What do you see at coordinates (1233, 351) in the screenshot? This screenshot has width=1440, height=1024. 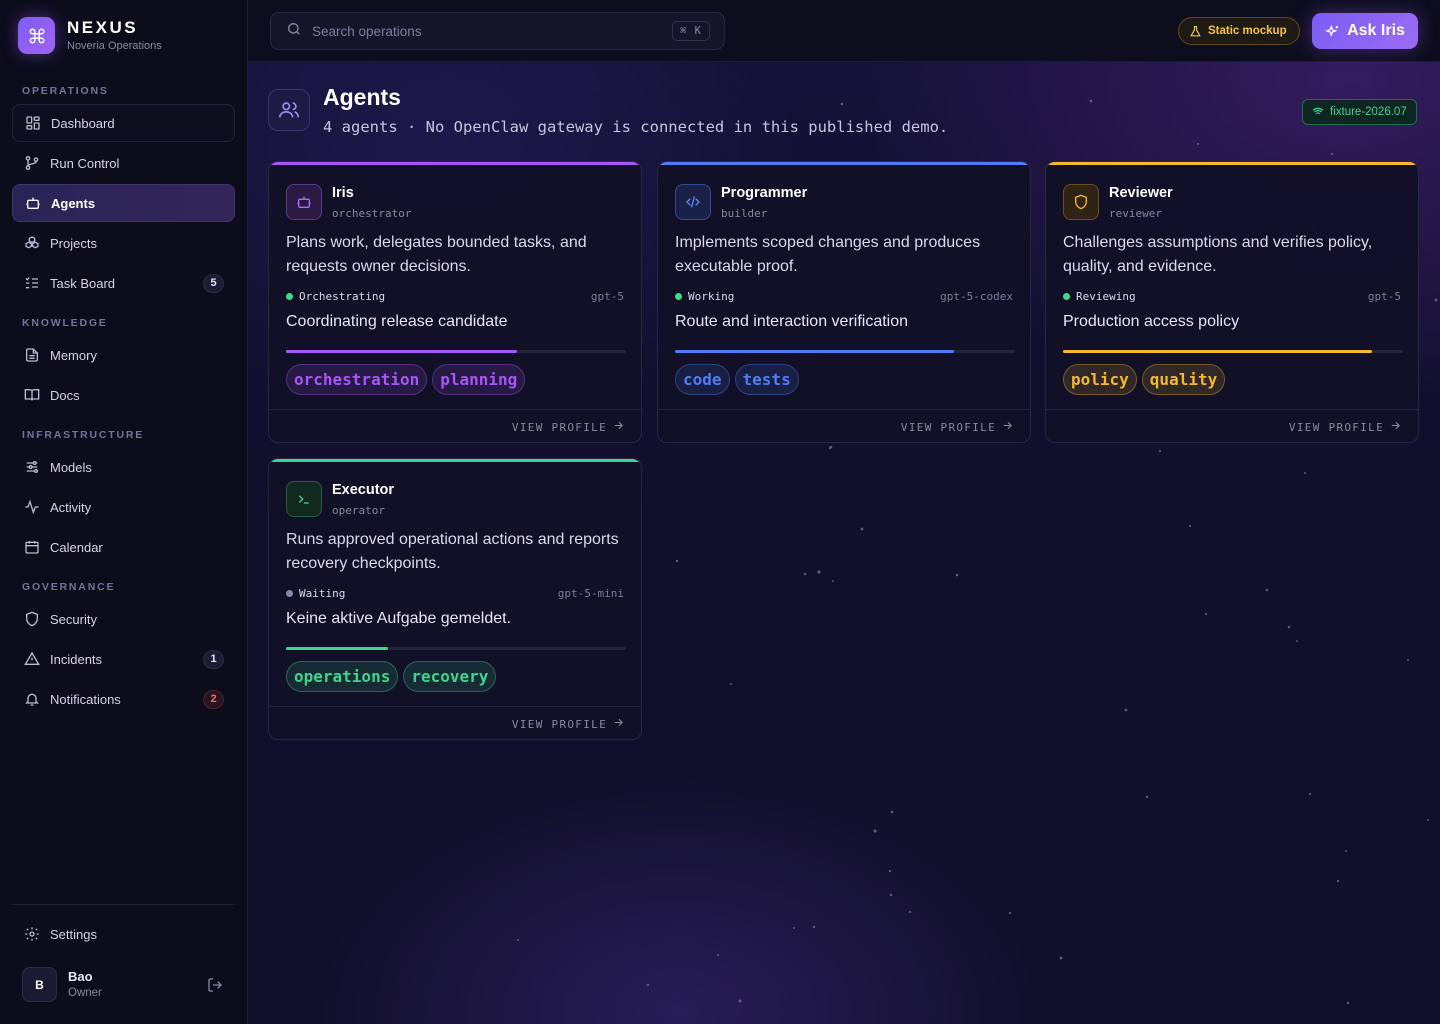 I see `agent-progress` at bounding box center [1233, 351].